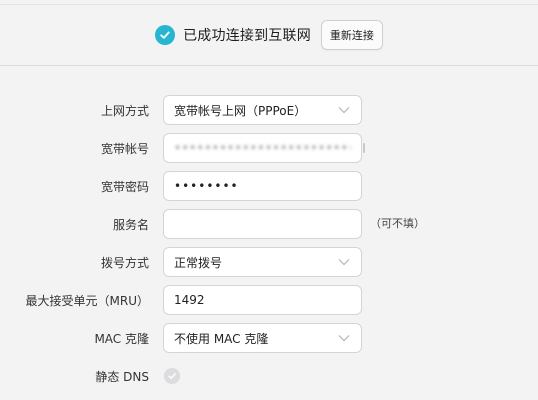 The image size is (538, 400). I want to click on account-input: ••••••••••••••••••••••••••, so click(262, 148).